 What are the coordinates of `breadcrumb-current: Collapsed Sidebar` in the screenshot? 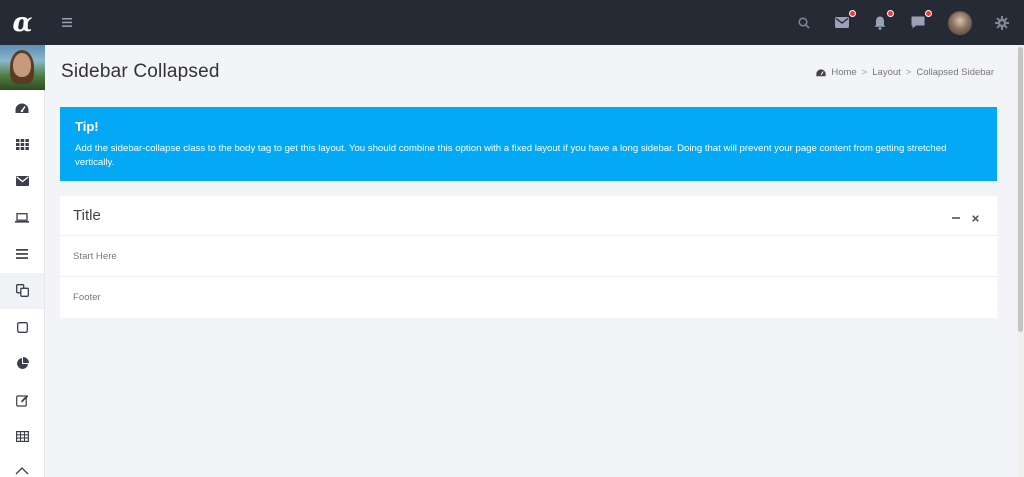 It's located at (955, 72).